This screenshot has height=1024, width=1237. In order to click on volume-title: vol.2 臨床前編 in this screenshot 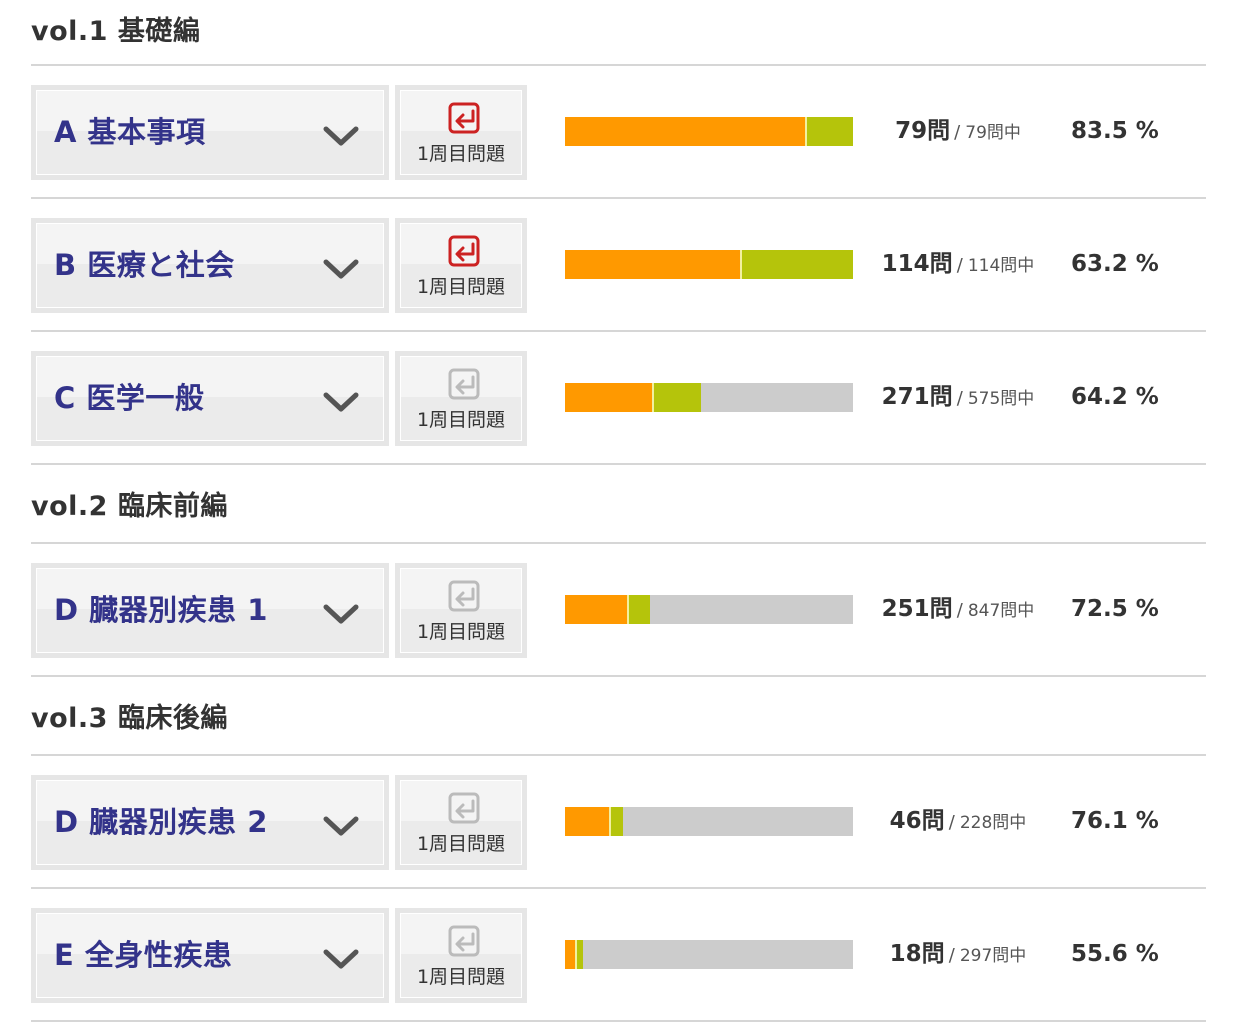, I will do `click(618, 504)`.